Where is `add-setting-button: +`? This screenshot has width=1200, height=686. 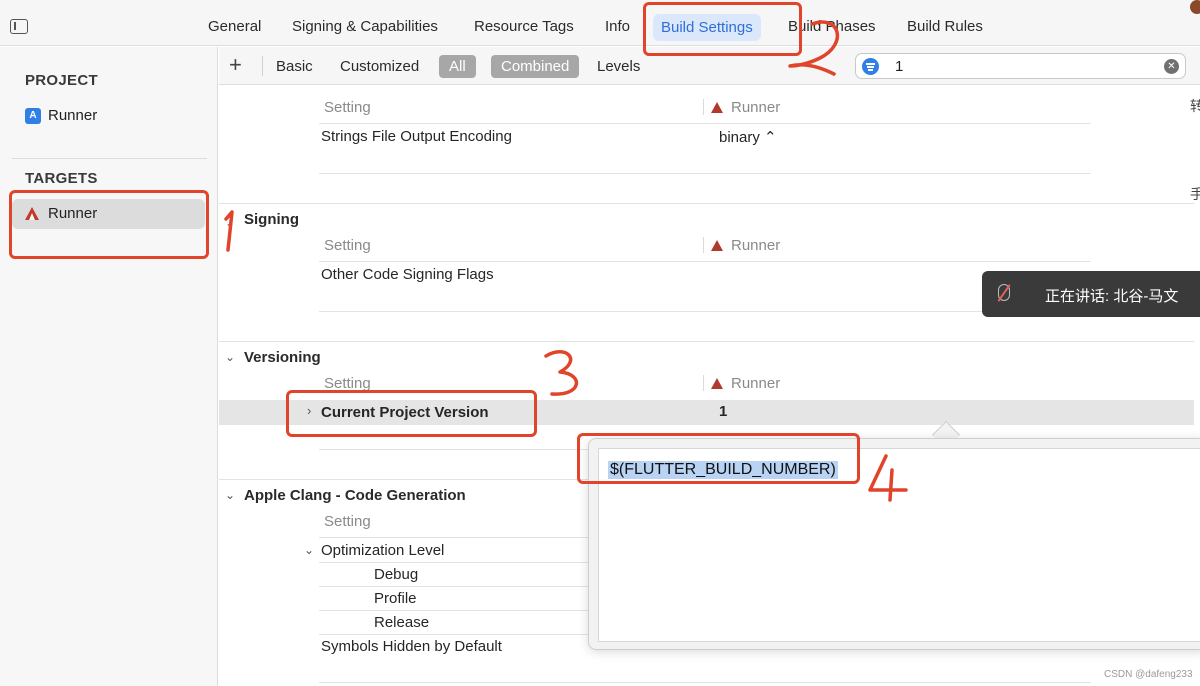
add-setting-button: + is located at coordinates (235, 65).